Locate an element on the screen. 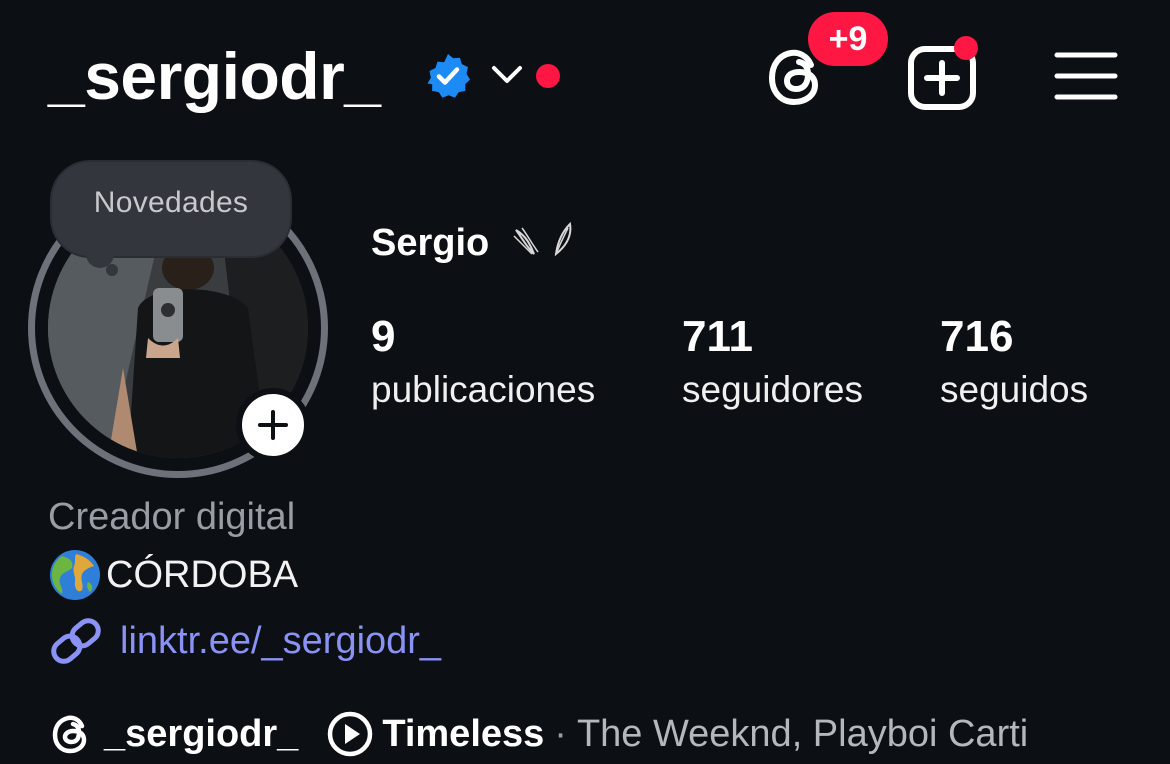 This screenshot has width=1170, height=764. song-artists: The Weeknd, Playboi Carti is located at coordinates (802, 734).